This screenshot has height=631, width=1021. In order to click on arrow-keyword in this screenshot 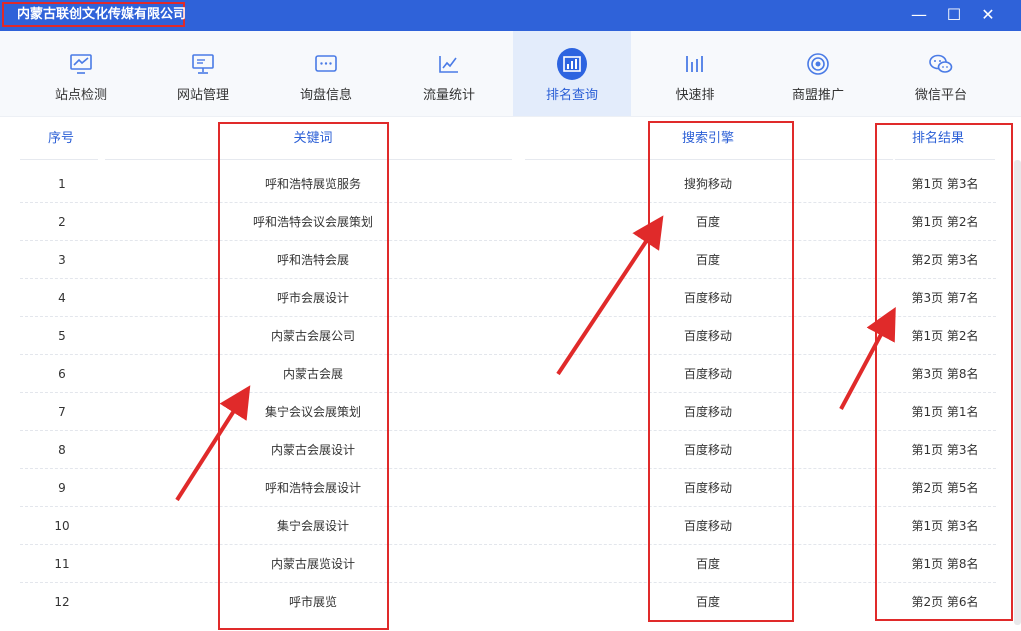, I will do `click(213, 443)`.